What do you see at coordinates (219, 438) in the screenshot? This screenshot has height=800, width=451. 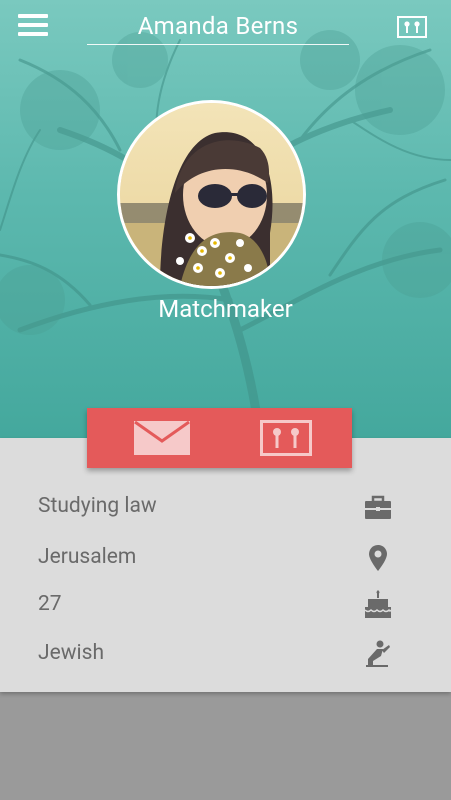 I see `action-bar` at bounding box center [219, 438].